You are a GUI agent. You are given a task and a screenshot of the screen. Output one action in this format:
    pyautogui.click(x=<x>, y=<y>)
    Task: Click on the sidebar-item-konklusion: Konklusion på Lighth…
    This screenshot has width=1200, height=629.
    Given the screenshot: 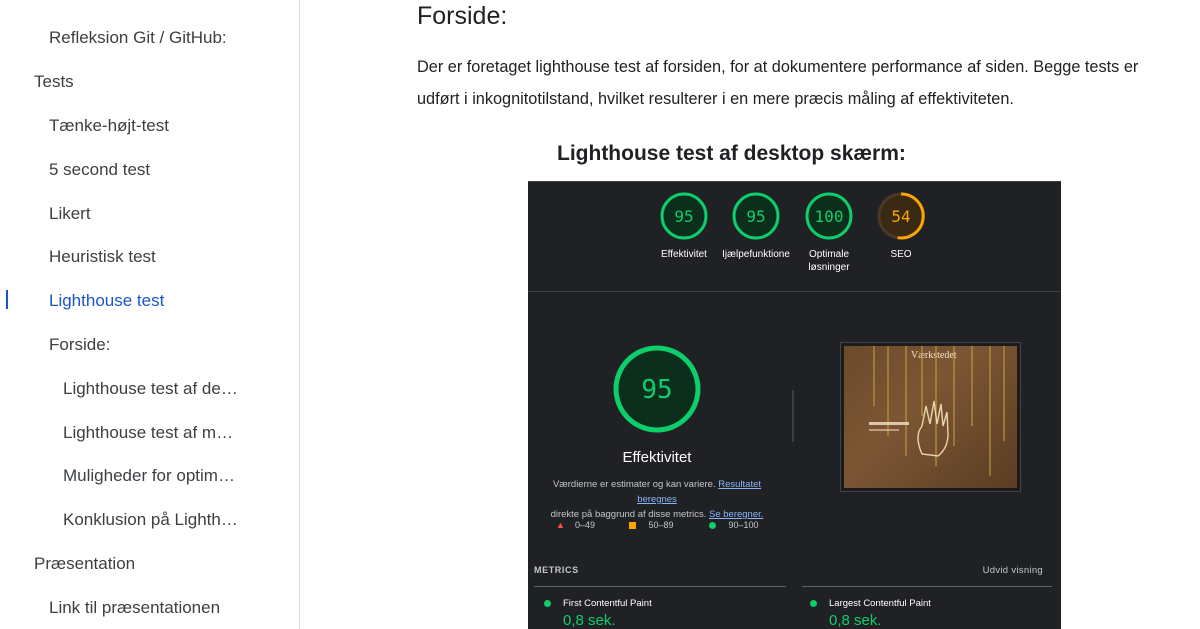 What is the action you would take?
    pyautogui.click(x=150, y=520)
    